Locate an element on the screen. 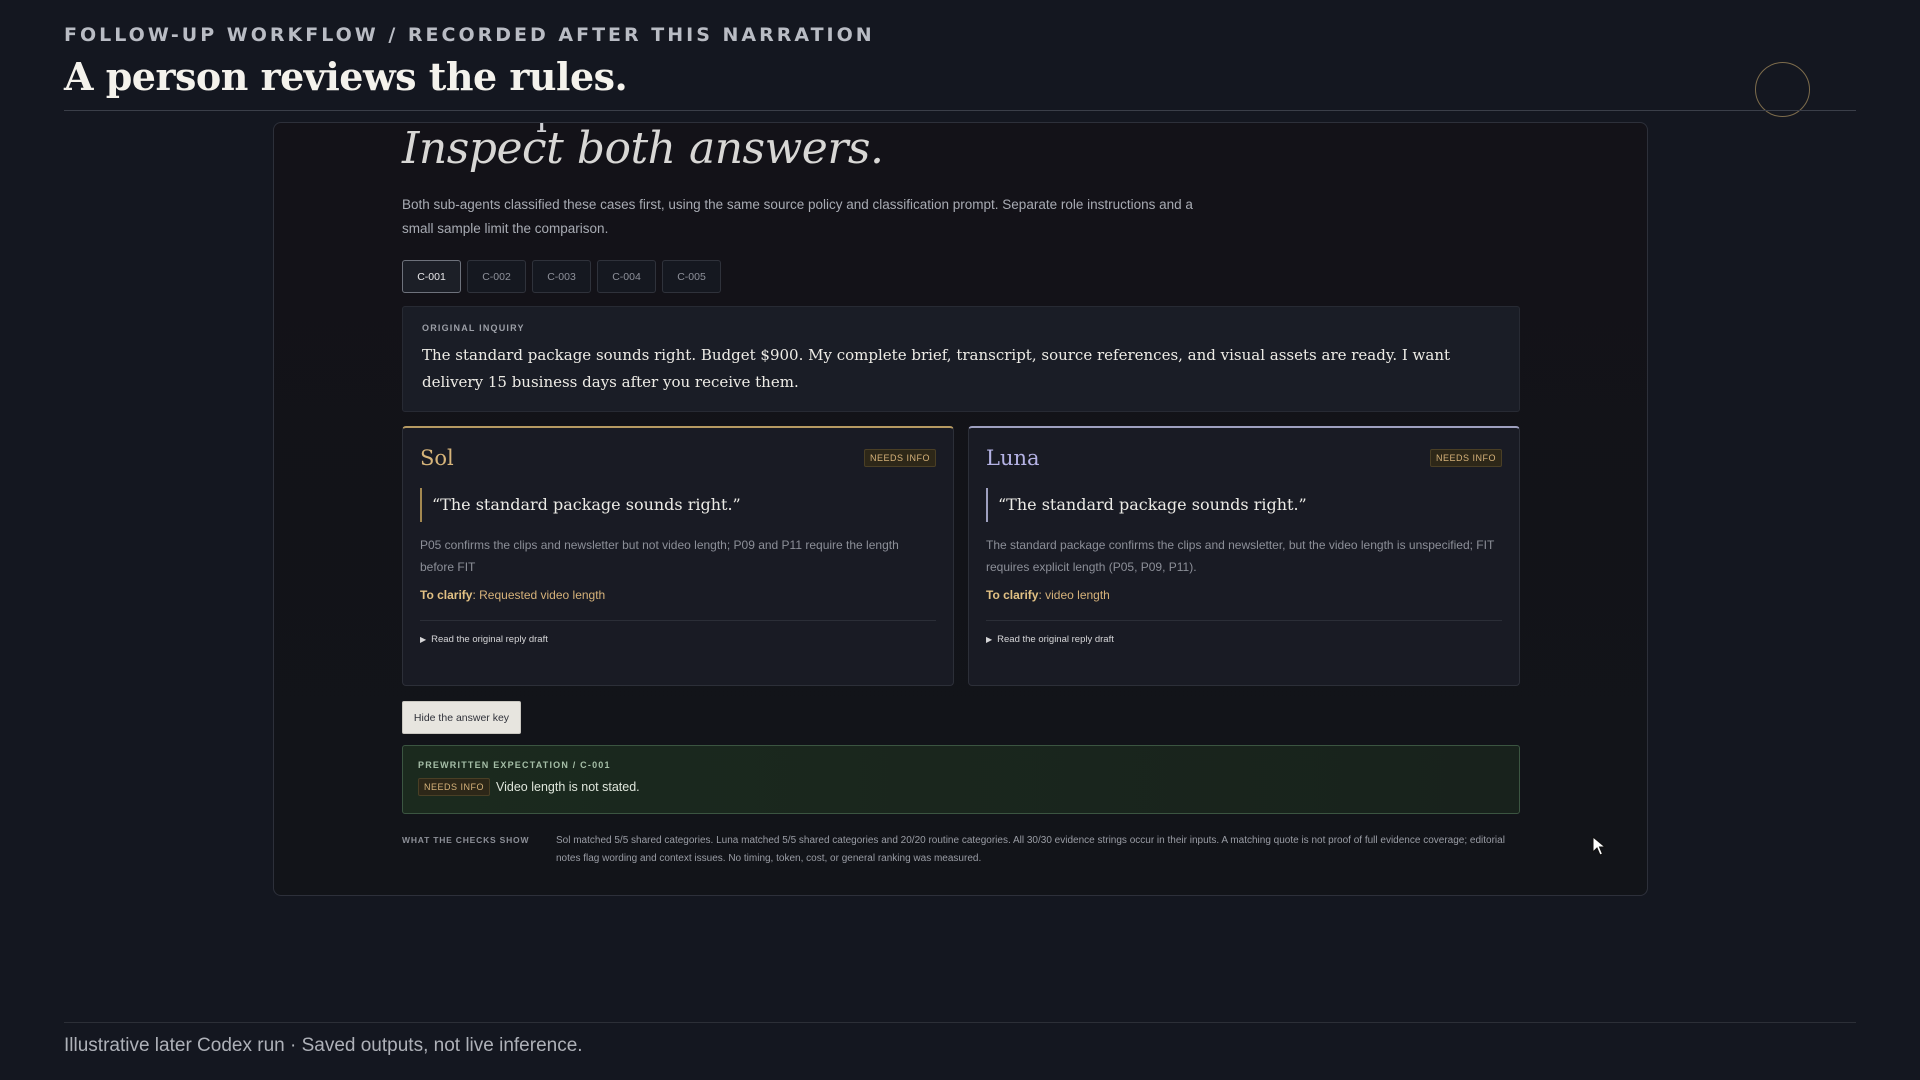  header-divider is located at coordinates (960, 110).